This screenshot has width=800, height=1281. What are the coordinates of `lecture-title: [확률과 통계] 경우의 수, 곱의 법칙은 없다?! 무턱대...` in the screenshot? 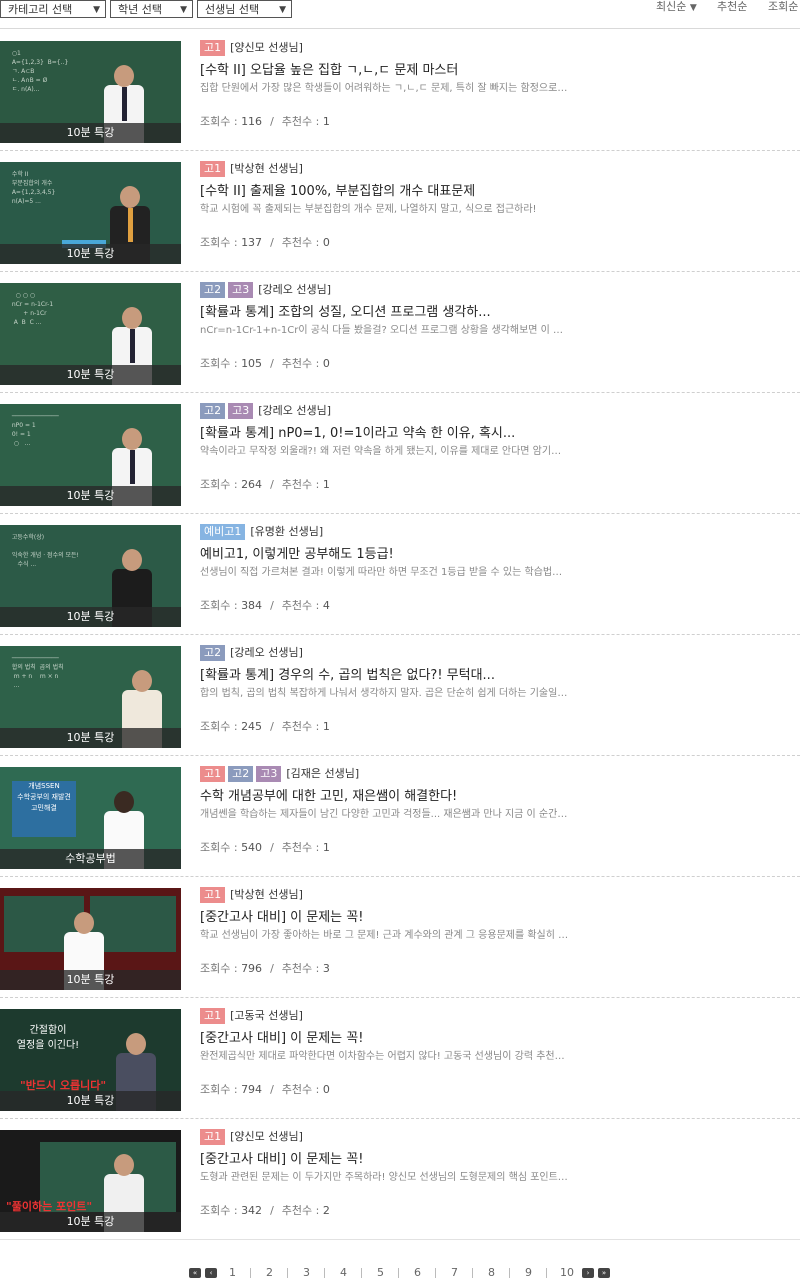 It's located at (347, 675).